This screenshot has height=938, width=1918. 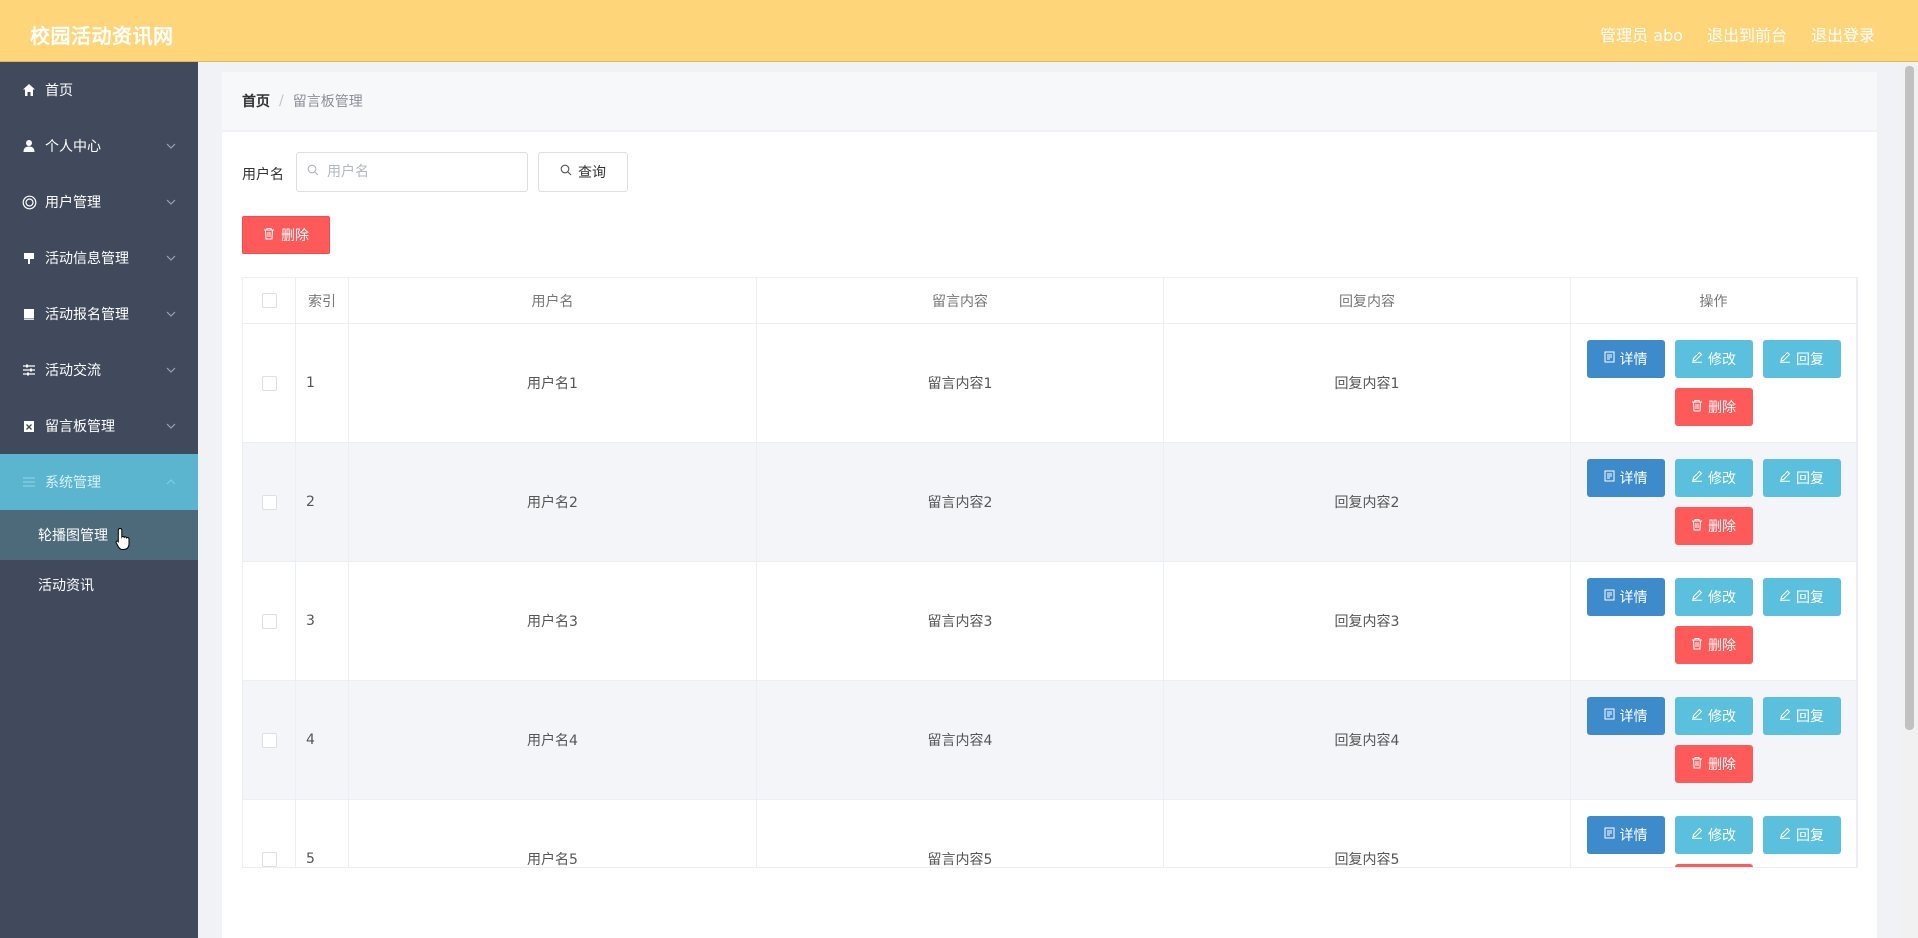 I want to click on scrollbar-thumb, so click(x=1909, y=398).